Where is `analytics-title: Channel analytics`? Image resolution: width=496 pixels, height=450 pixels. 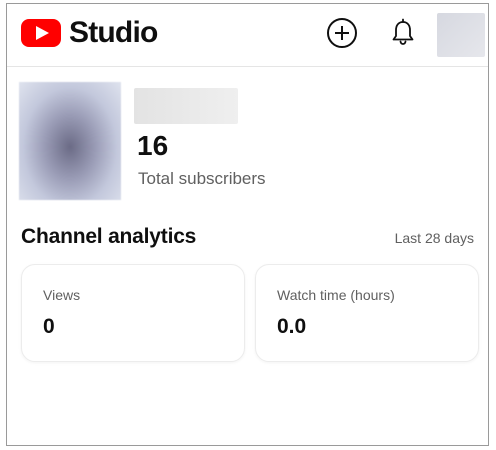
analytics-title: Channel analytics is located at coordinates (109, 236).